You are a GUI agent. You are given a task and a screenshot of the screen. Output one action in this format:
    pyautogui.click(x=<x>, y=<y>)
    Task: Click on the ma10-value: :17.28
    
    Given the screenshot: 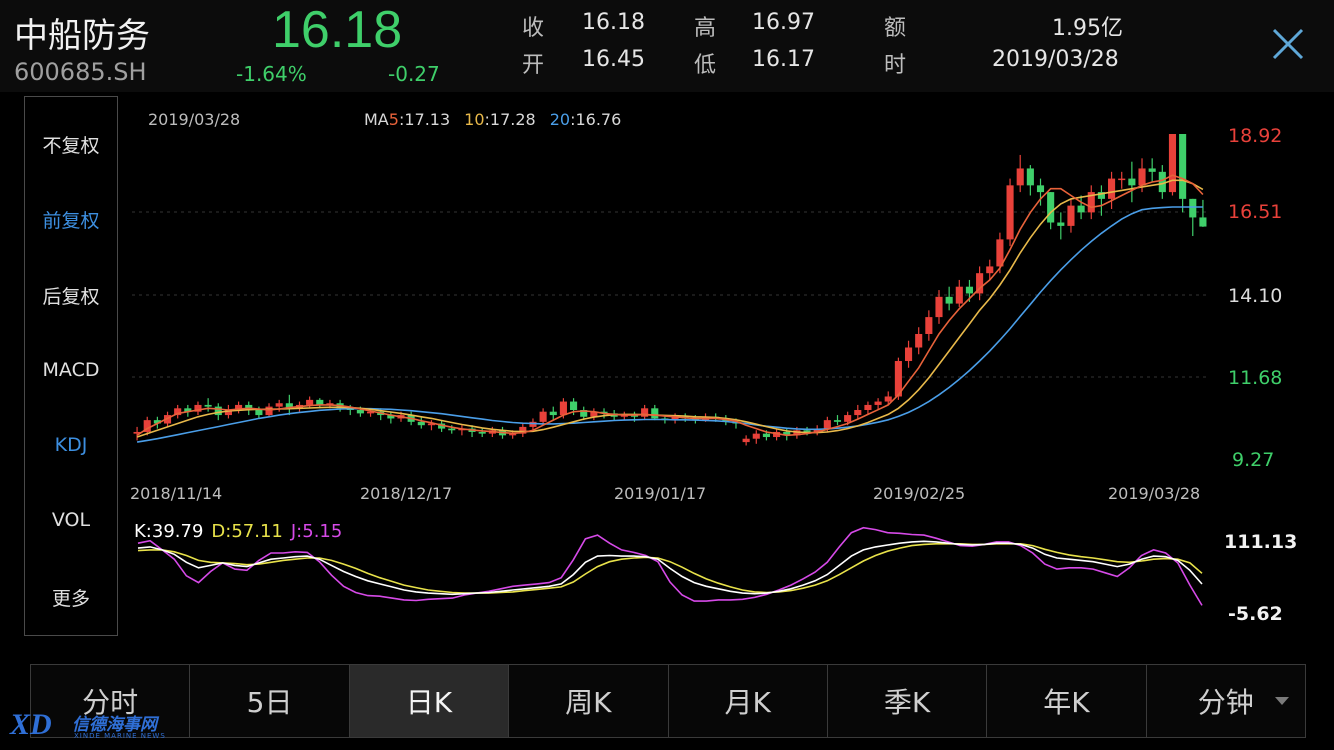 What is the action you would take?
    pyautogui.click(x=510, y=119)
    